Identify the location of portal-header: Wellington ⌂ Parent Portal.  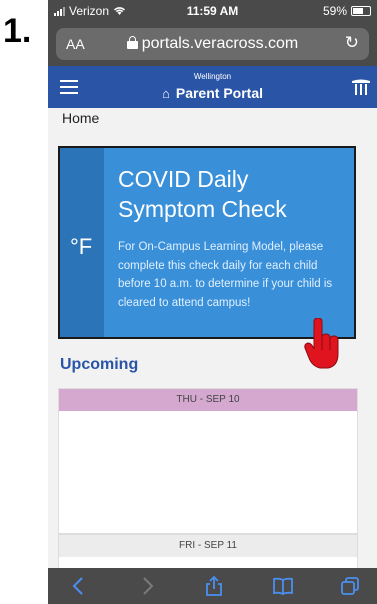
(212, 87).